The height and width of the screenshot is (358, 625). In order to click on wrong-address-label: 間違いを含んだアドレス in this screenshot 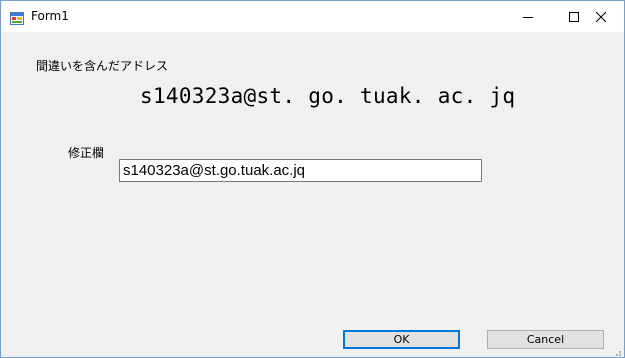, I will do `click(102, 66)`.